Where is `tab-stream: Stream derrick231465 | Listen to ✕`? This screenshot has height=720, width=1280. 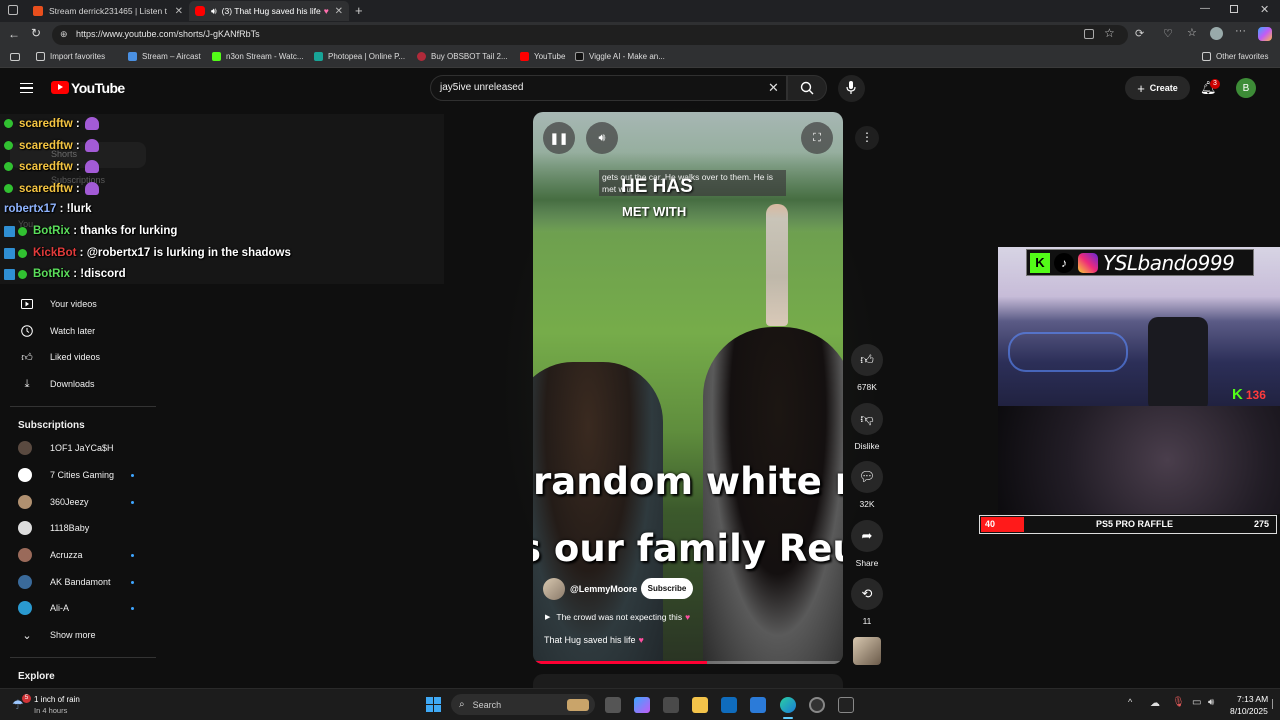 tab-stream: Stream derrick231465 | Listen to ✕ is located at coordinates (108, 11).